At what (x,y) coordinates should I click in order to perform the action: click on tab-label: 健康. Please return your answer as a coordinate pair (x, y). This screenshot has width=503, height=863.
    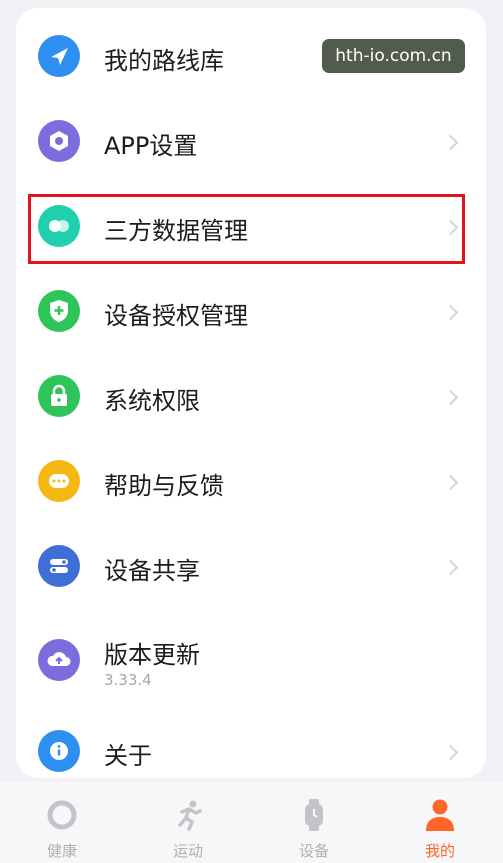
    Looking at the image, I should click on (61, 851).